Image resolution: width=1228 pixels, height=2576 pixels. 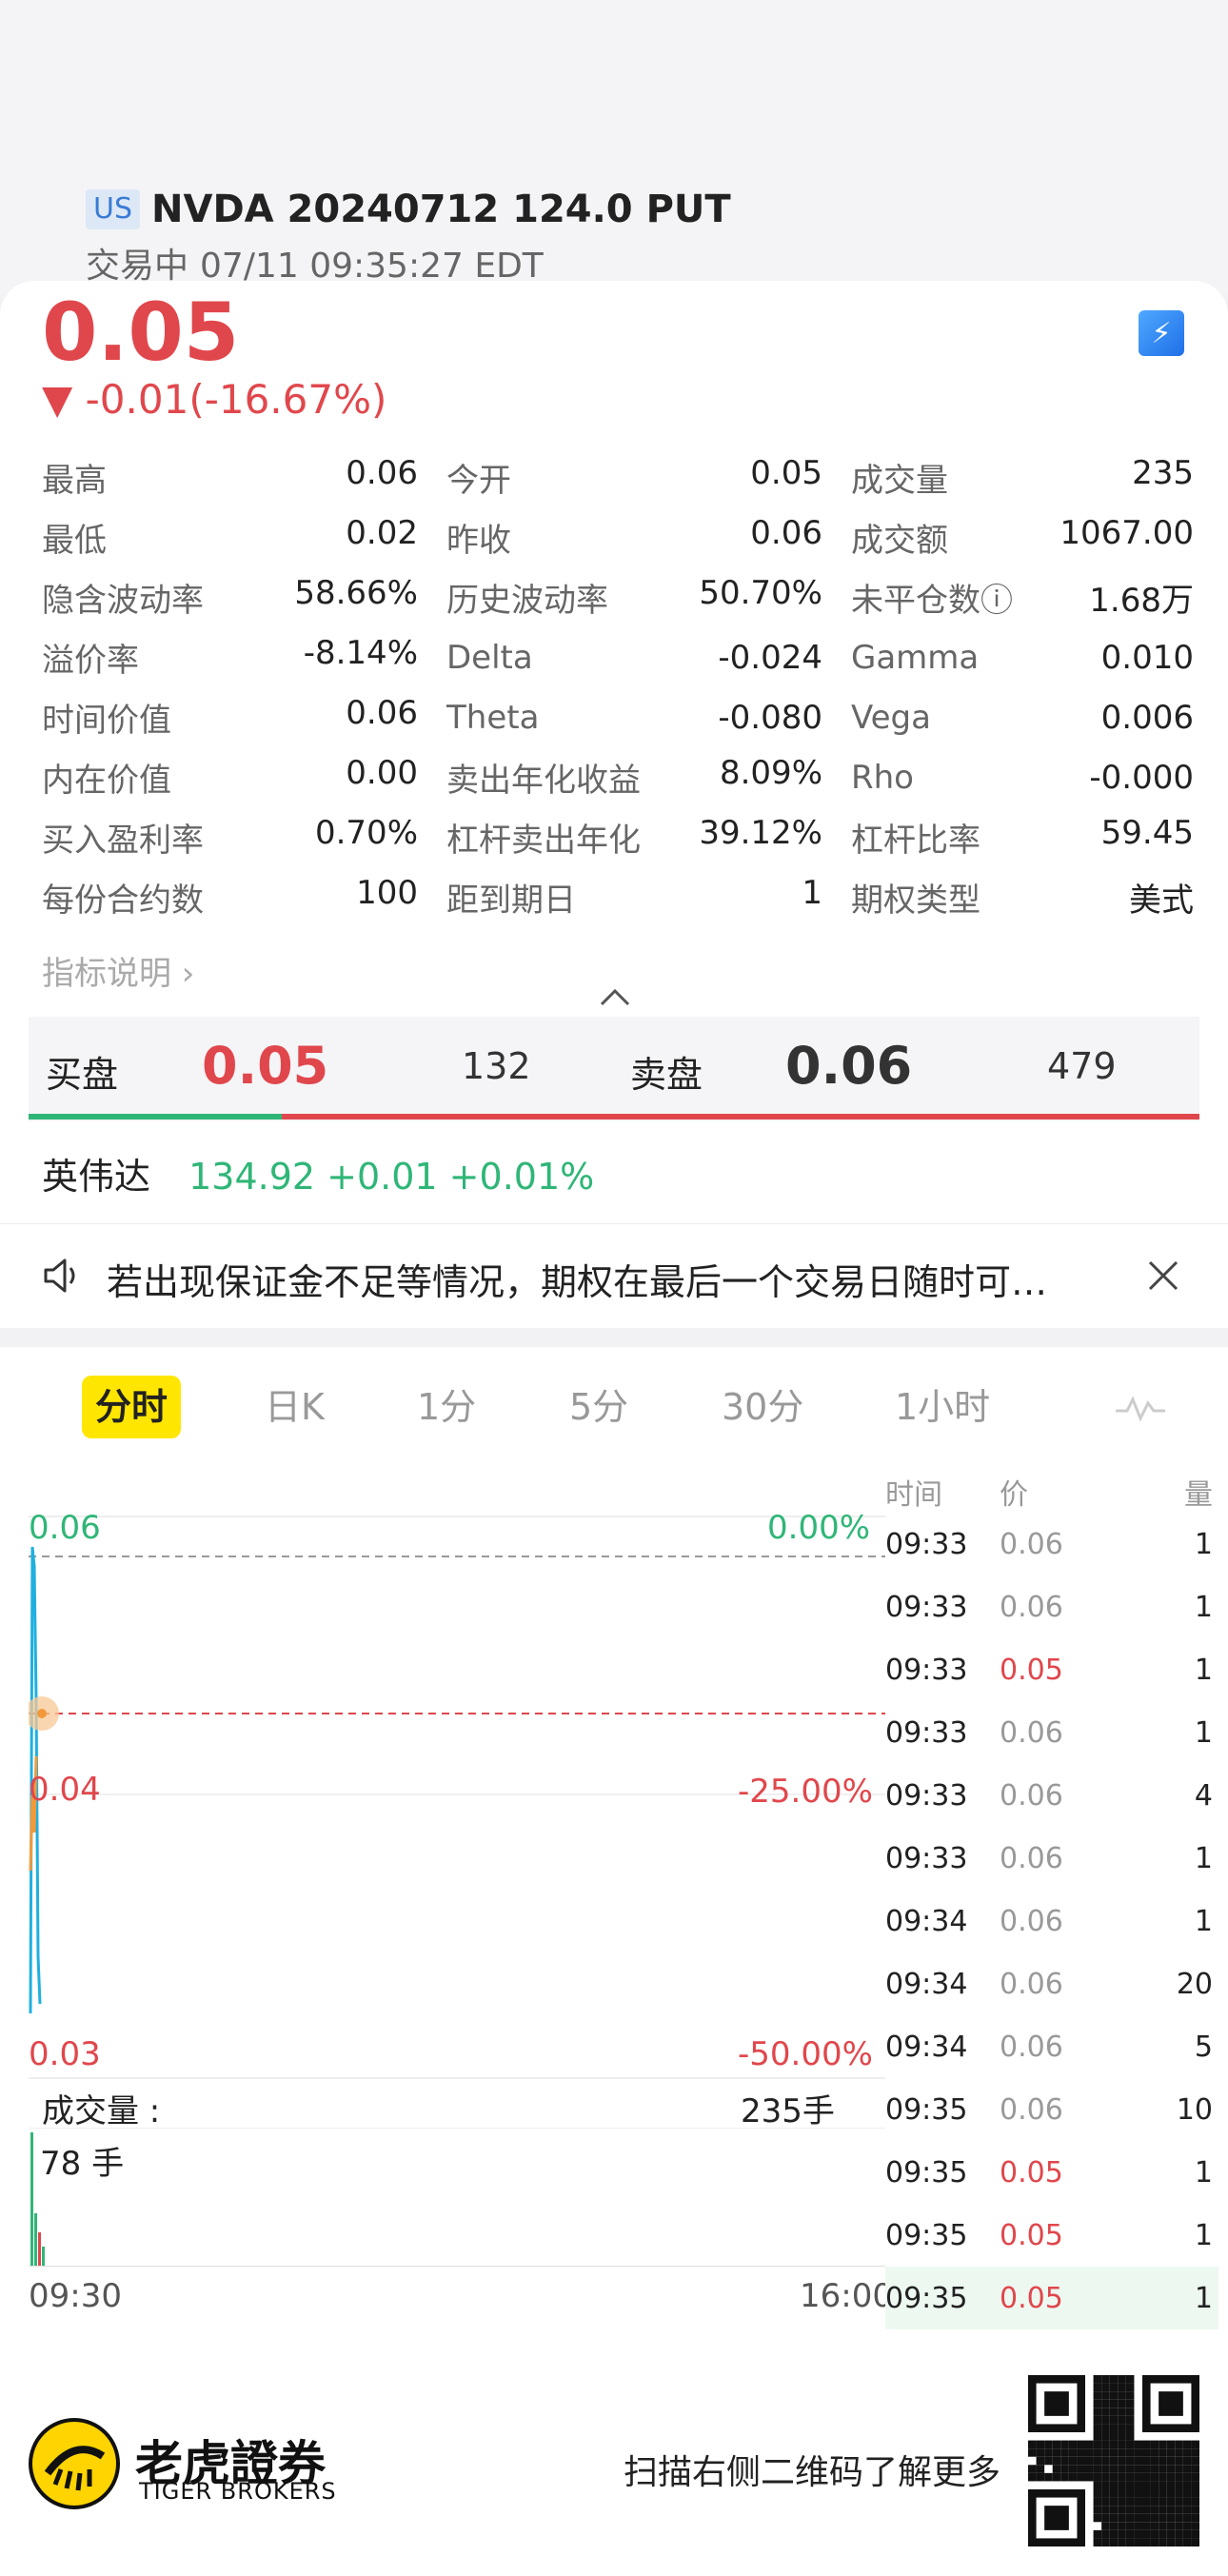 I want to click on indicator-wave-icon, so click(x=1140, y=1407).